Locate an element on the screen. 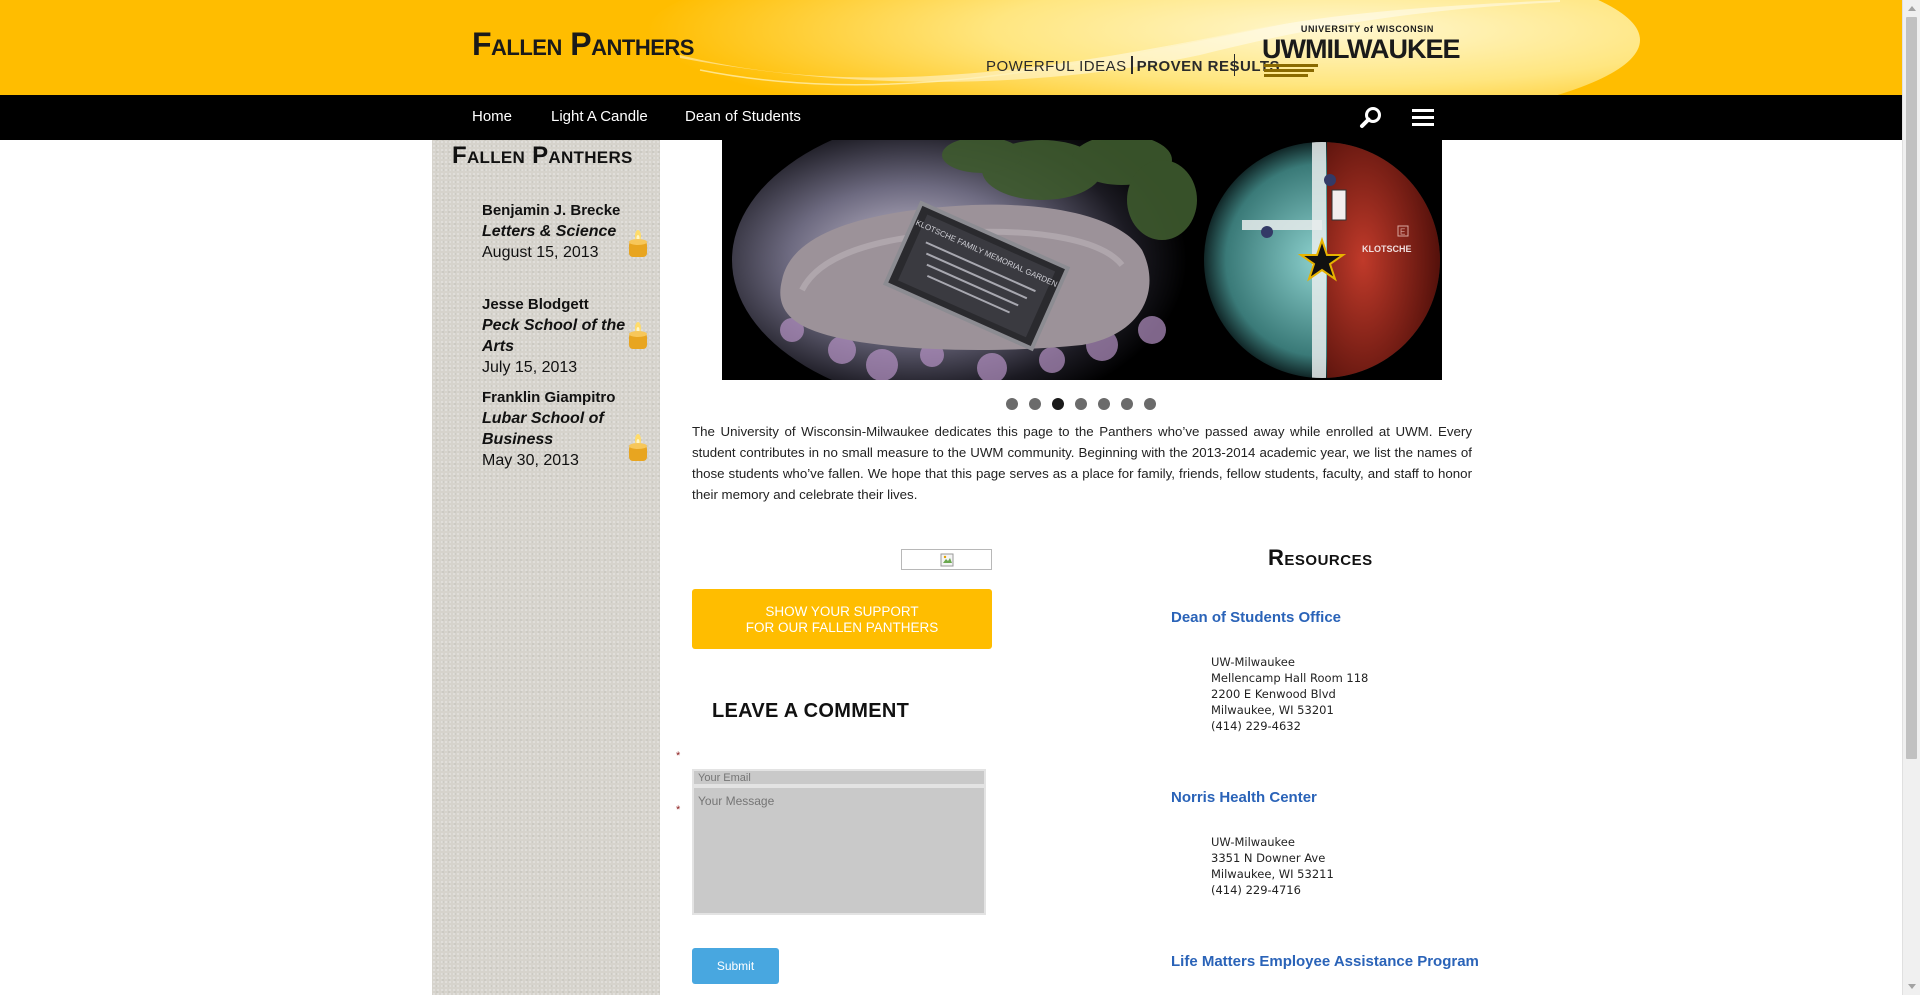  logo-milwaukee-text: UWMILWAUKEE is located at coordinates (1361, 49).